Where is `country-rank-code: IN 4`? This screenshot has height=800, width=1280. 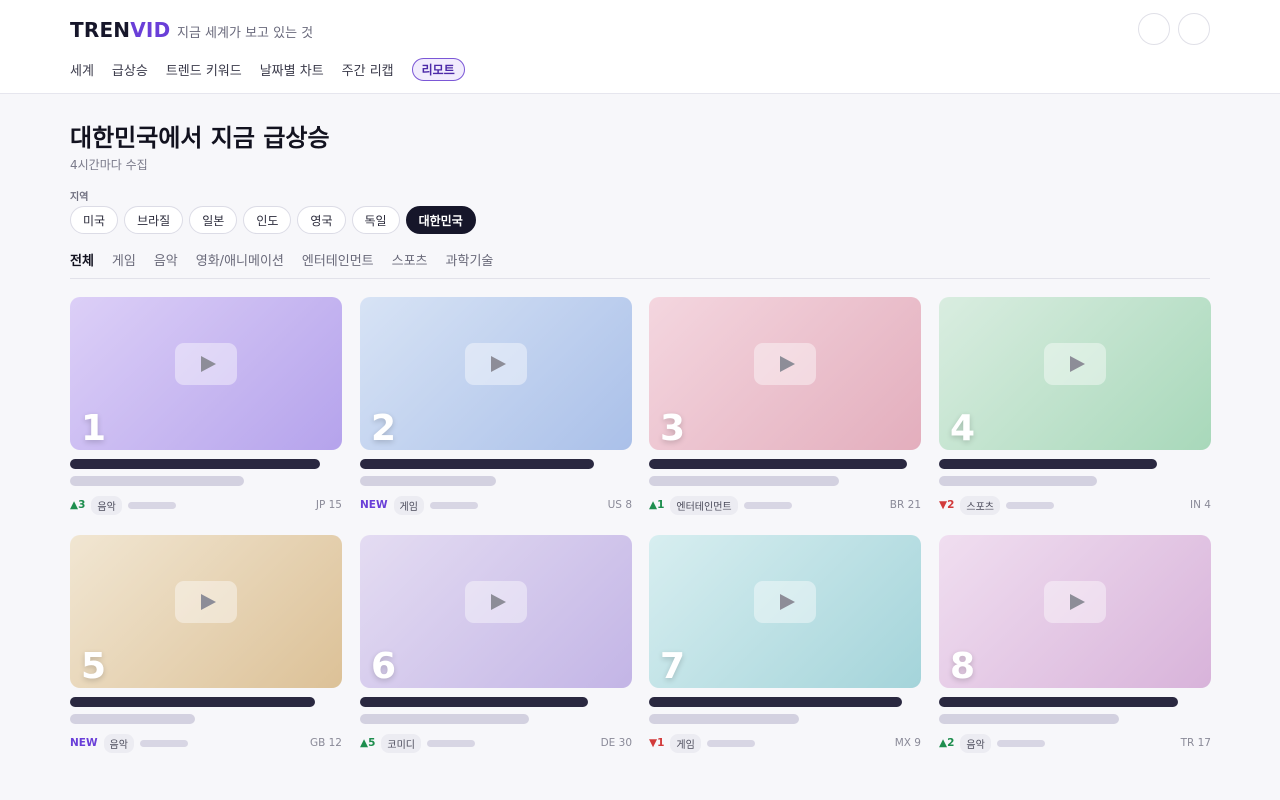
country-rank-code: IN 4 is located at coordinates (1200, 505).